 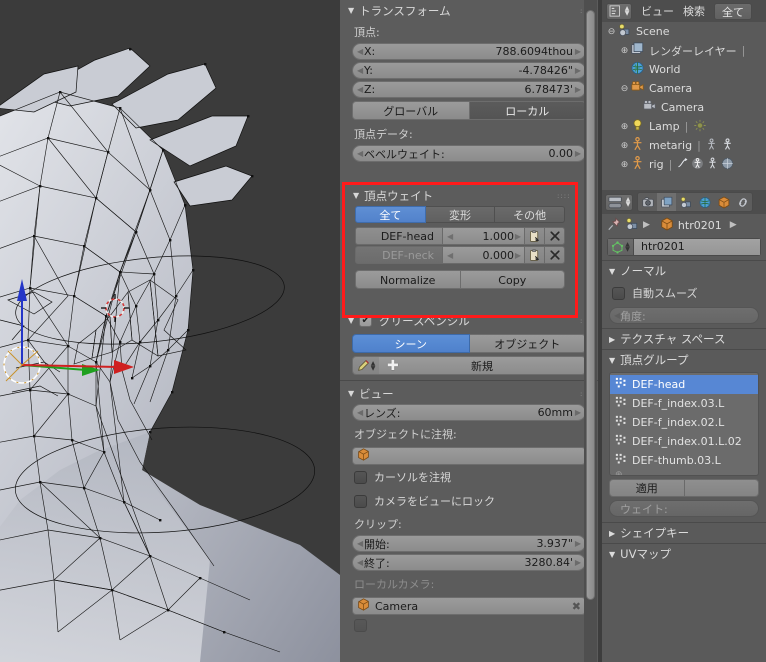 I want to click on field-clip-start: ◀ 開始: 3.937" ▶, so click(x=469, y=543).